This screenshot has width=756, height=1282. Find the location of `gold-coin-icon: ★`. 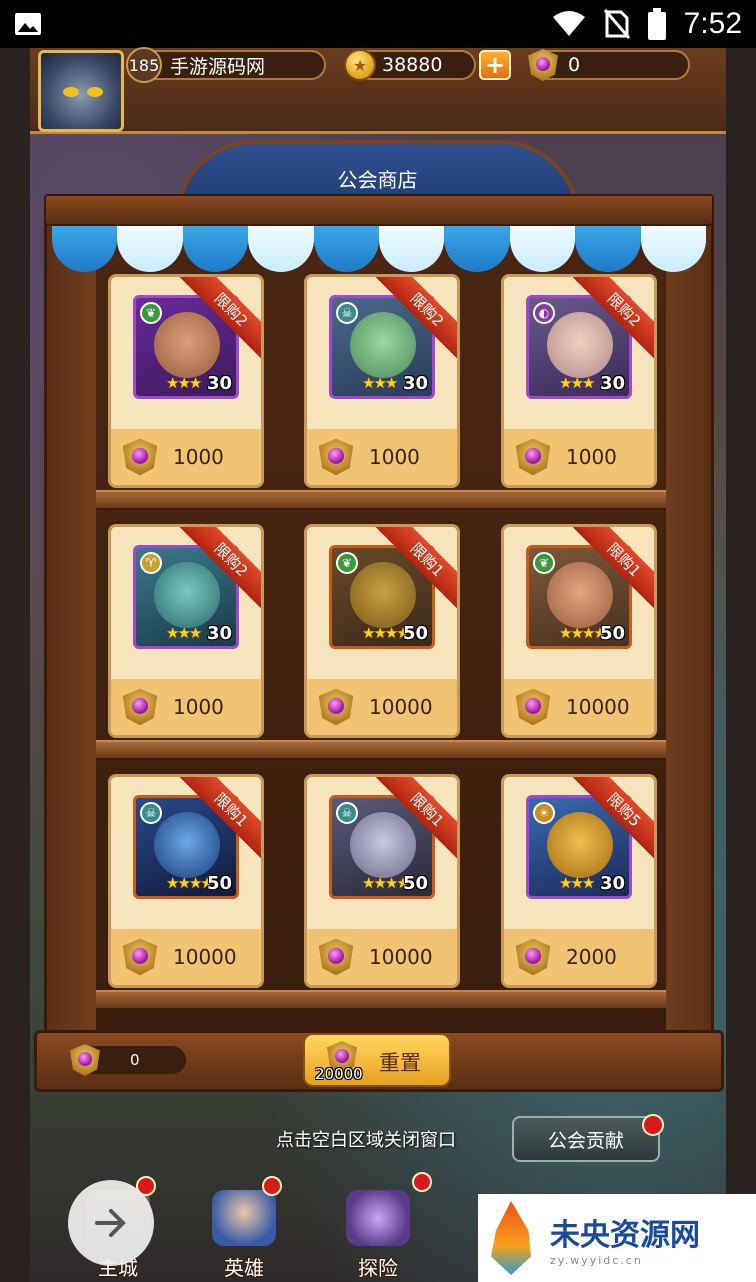

gold-coin-icon: ★ is located at coordinates (360, 65).